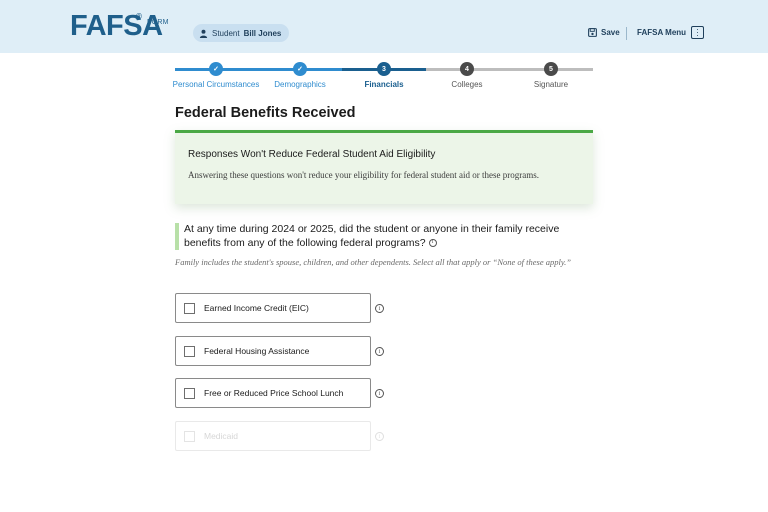  What do you see at coordinates (216, 84) in the screenshot?
I see `step-label-1: Personal Circumstances` at bounding box center [216, 84].